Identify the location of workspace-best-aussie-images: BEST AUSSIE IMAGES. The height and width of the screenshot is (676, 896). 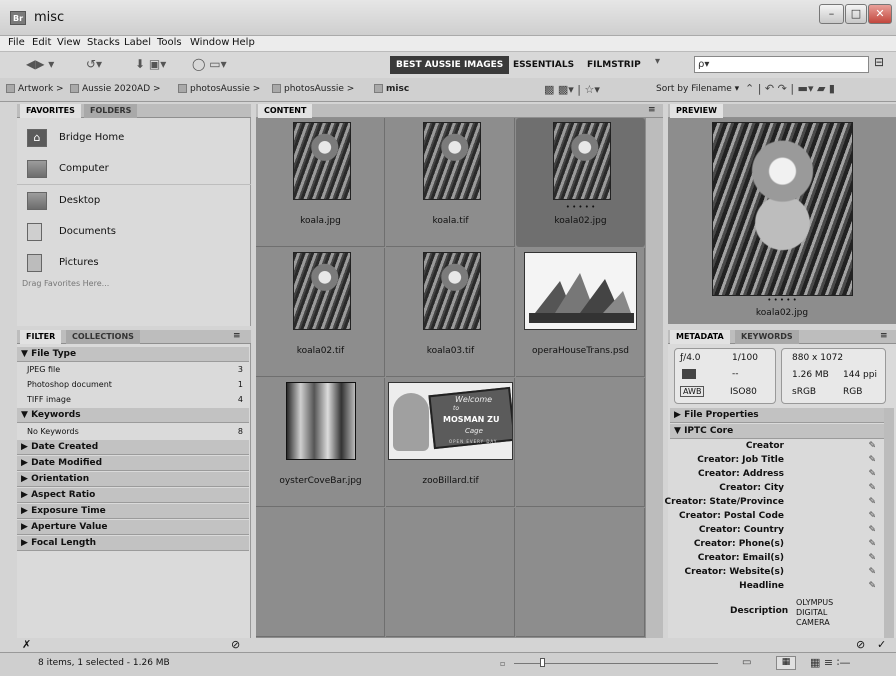
(450, 65).